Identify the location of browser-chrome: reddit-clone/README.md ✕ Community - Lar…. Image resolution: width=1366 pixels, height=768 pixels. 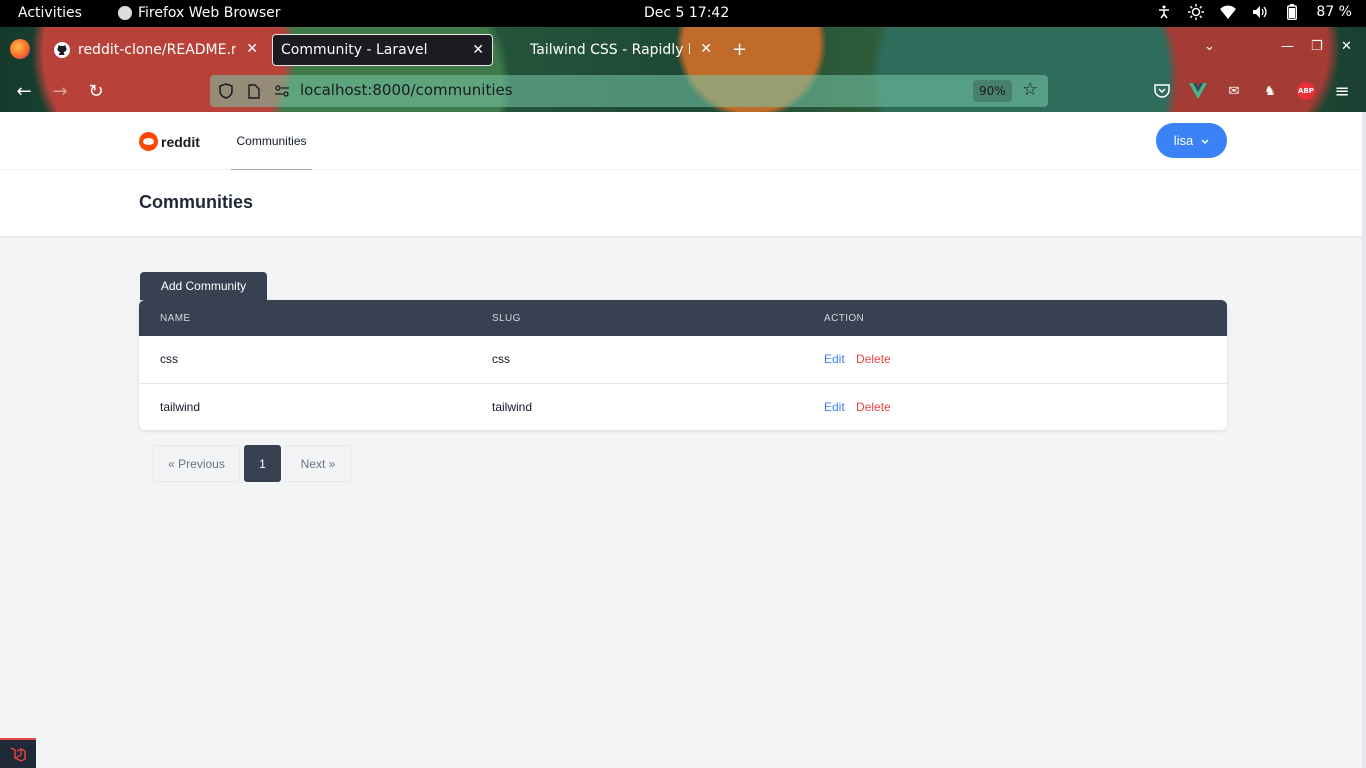
(683, 69).